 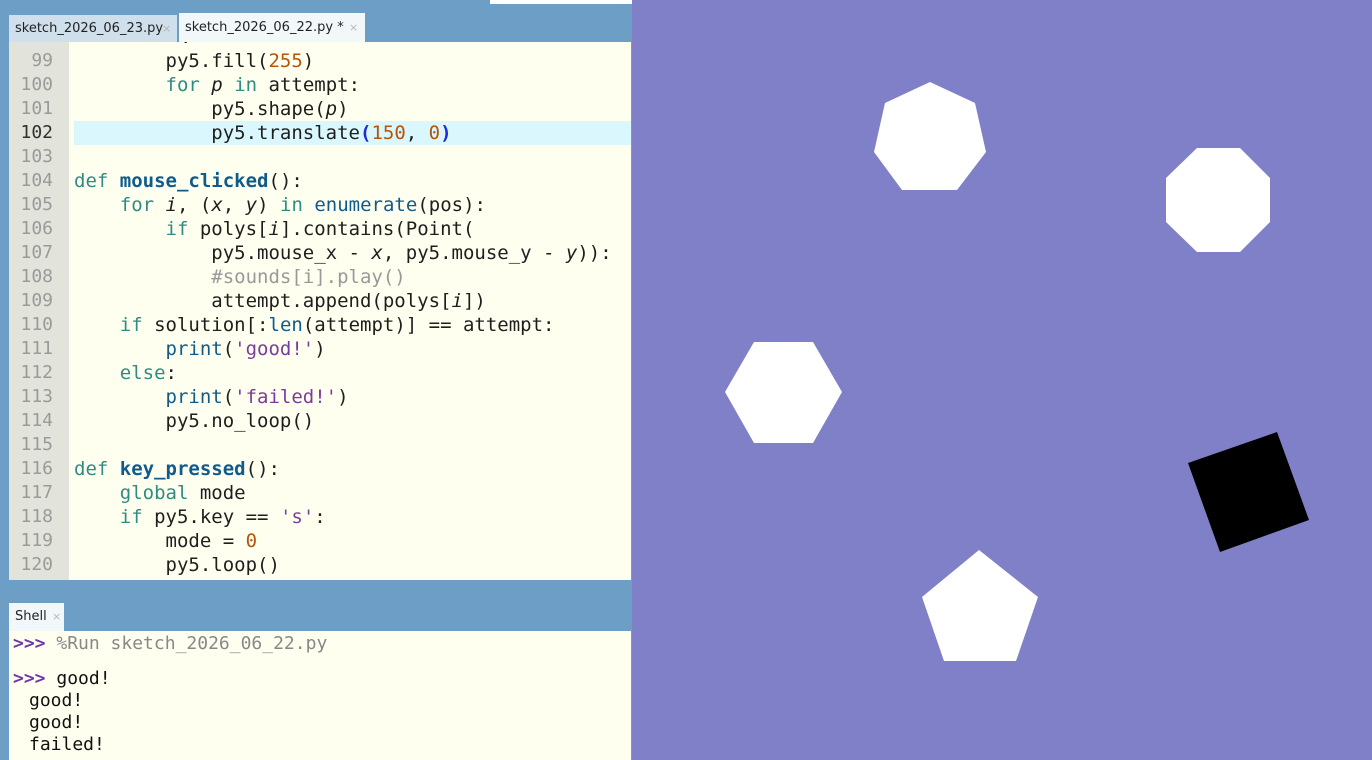 I want to click on code-line: print('good!'), so click(x=200, y=349).